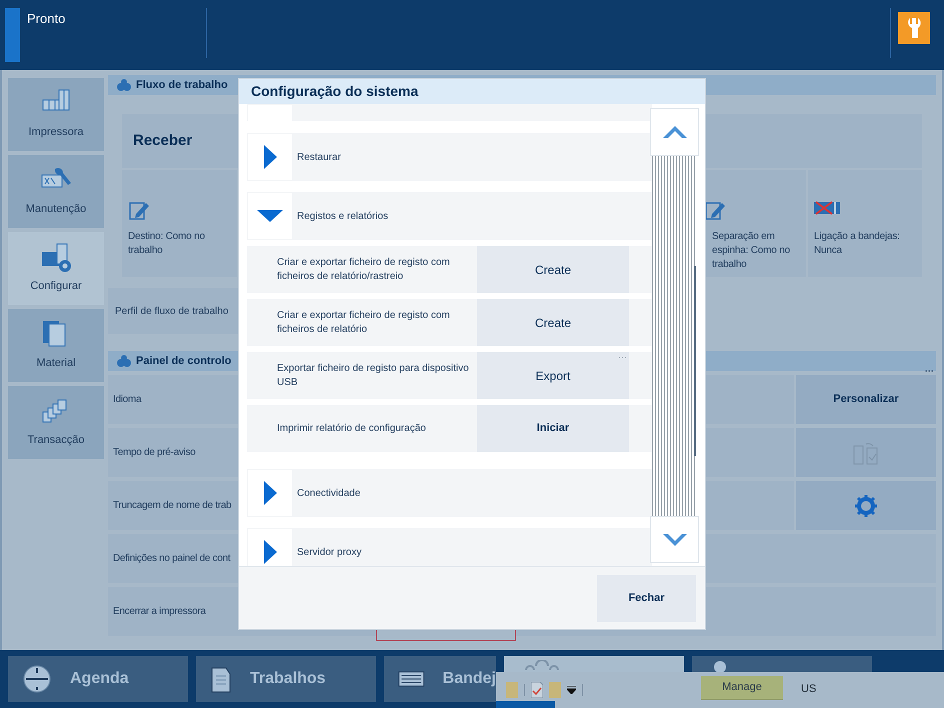 The image size is (944, 708). Describe the element at coordinates (363, 270) in the screenshot. I see `action-label: Criar e exportar ficheiro de registo com ficheiros de relatório/rastreio` at that location.